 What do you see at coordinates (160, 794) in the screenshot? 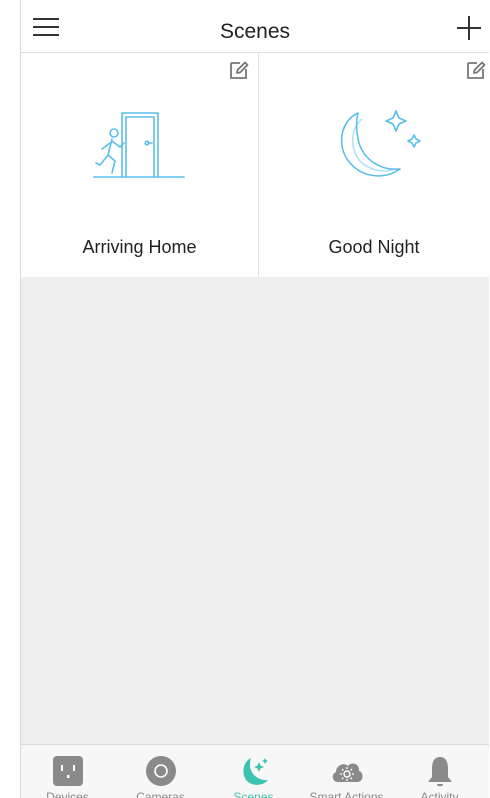
I see `tab-label: Cameras` at bounding box center [160, 794].